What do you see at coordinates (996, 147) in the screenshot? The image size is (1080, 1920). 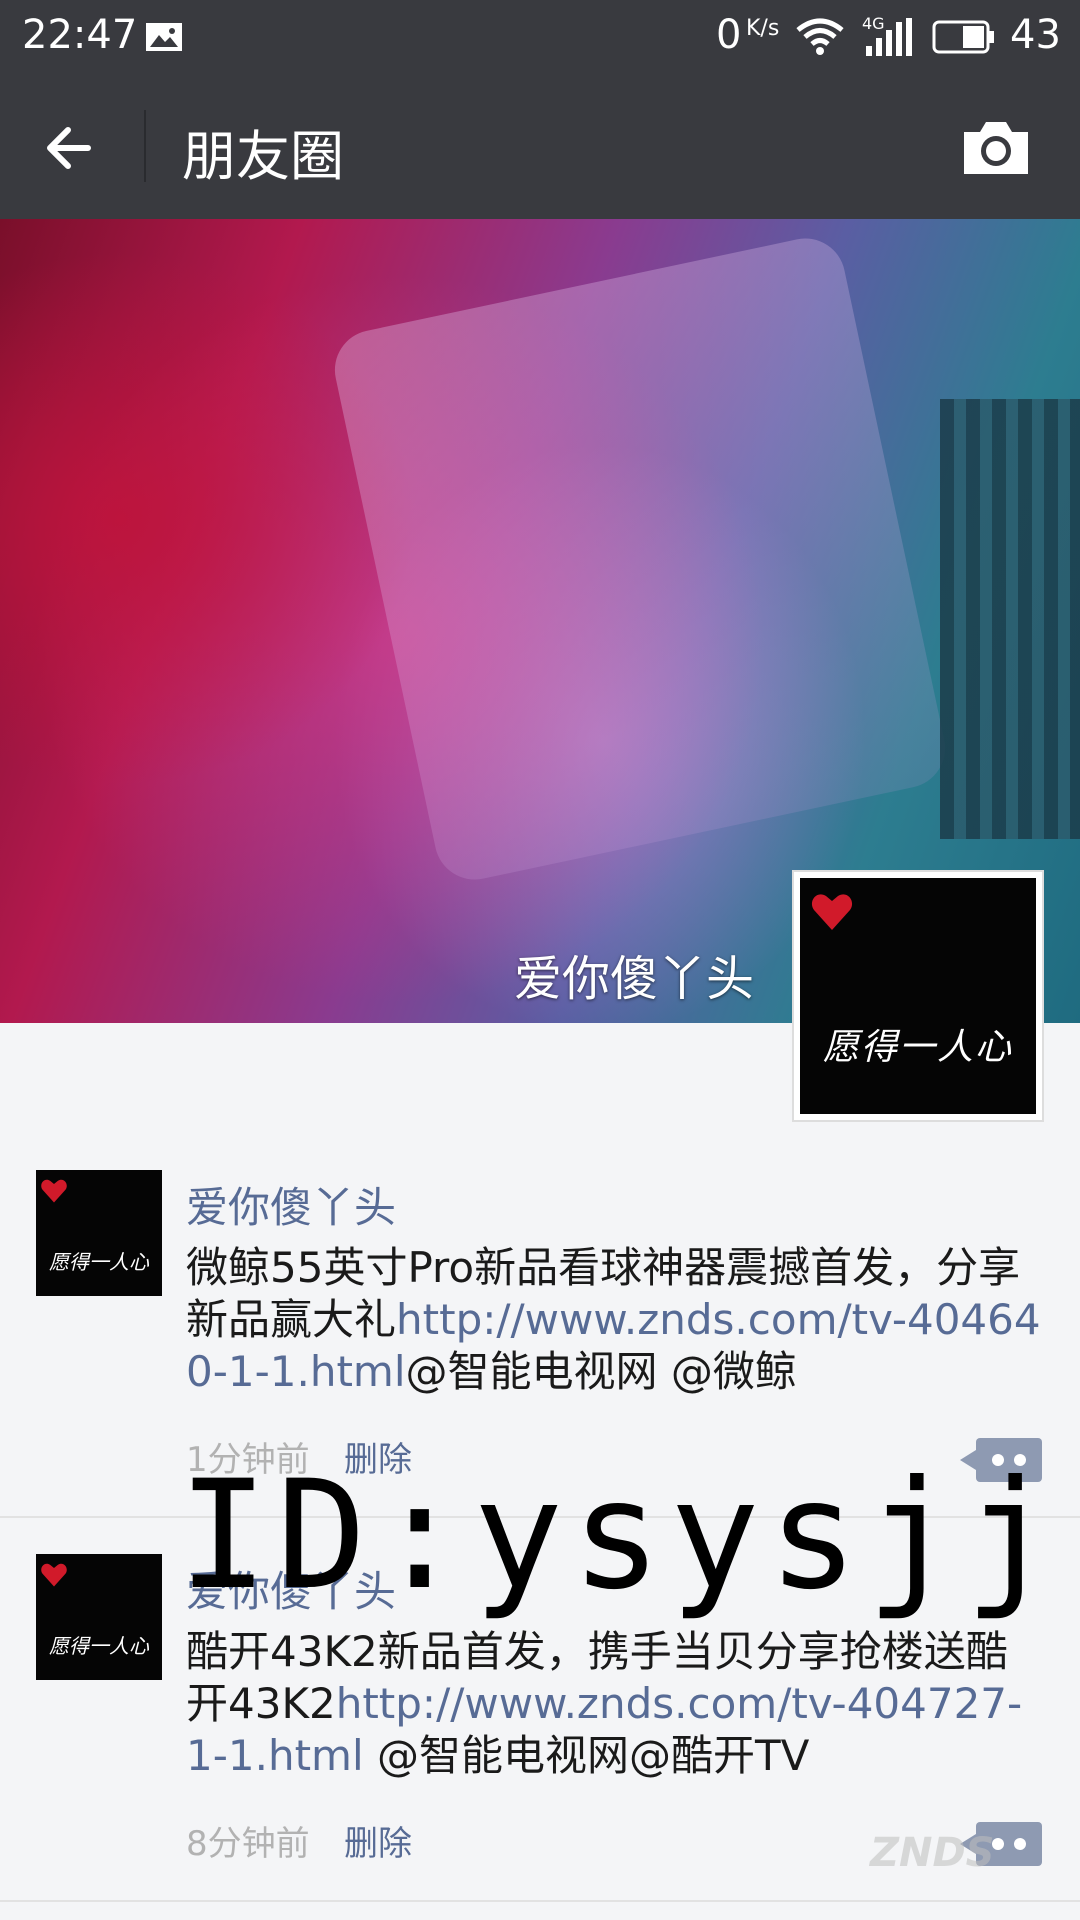 I see `camera-icon` at bounding box center [996, 147].